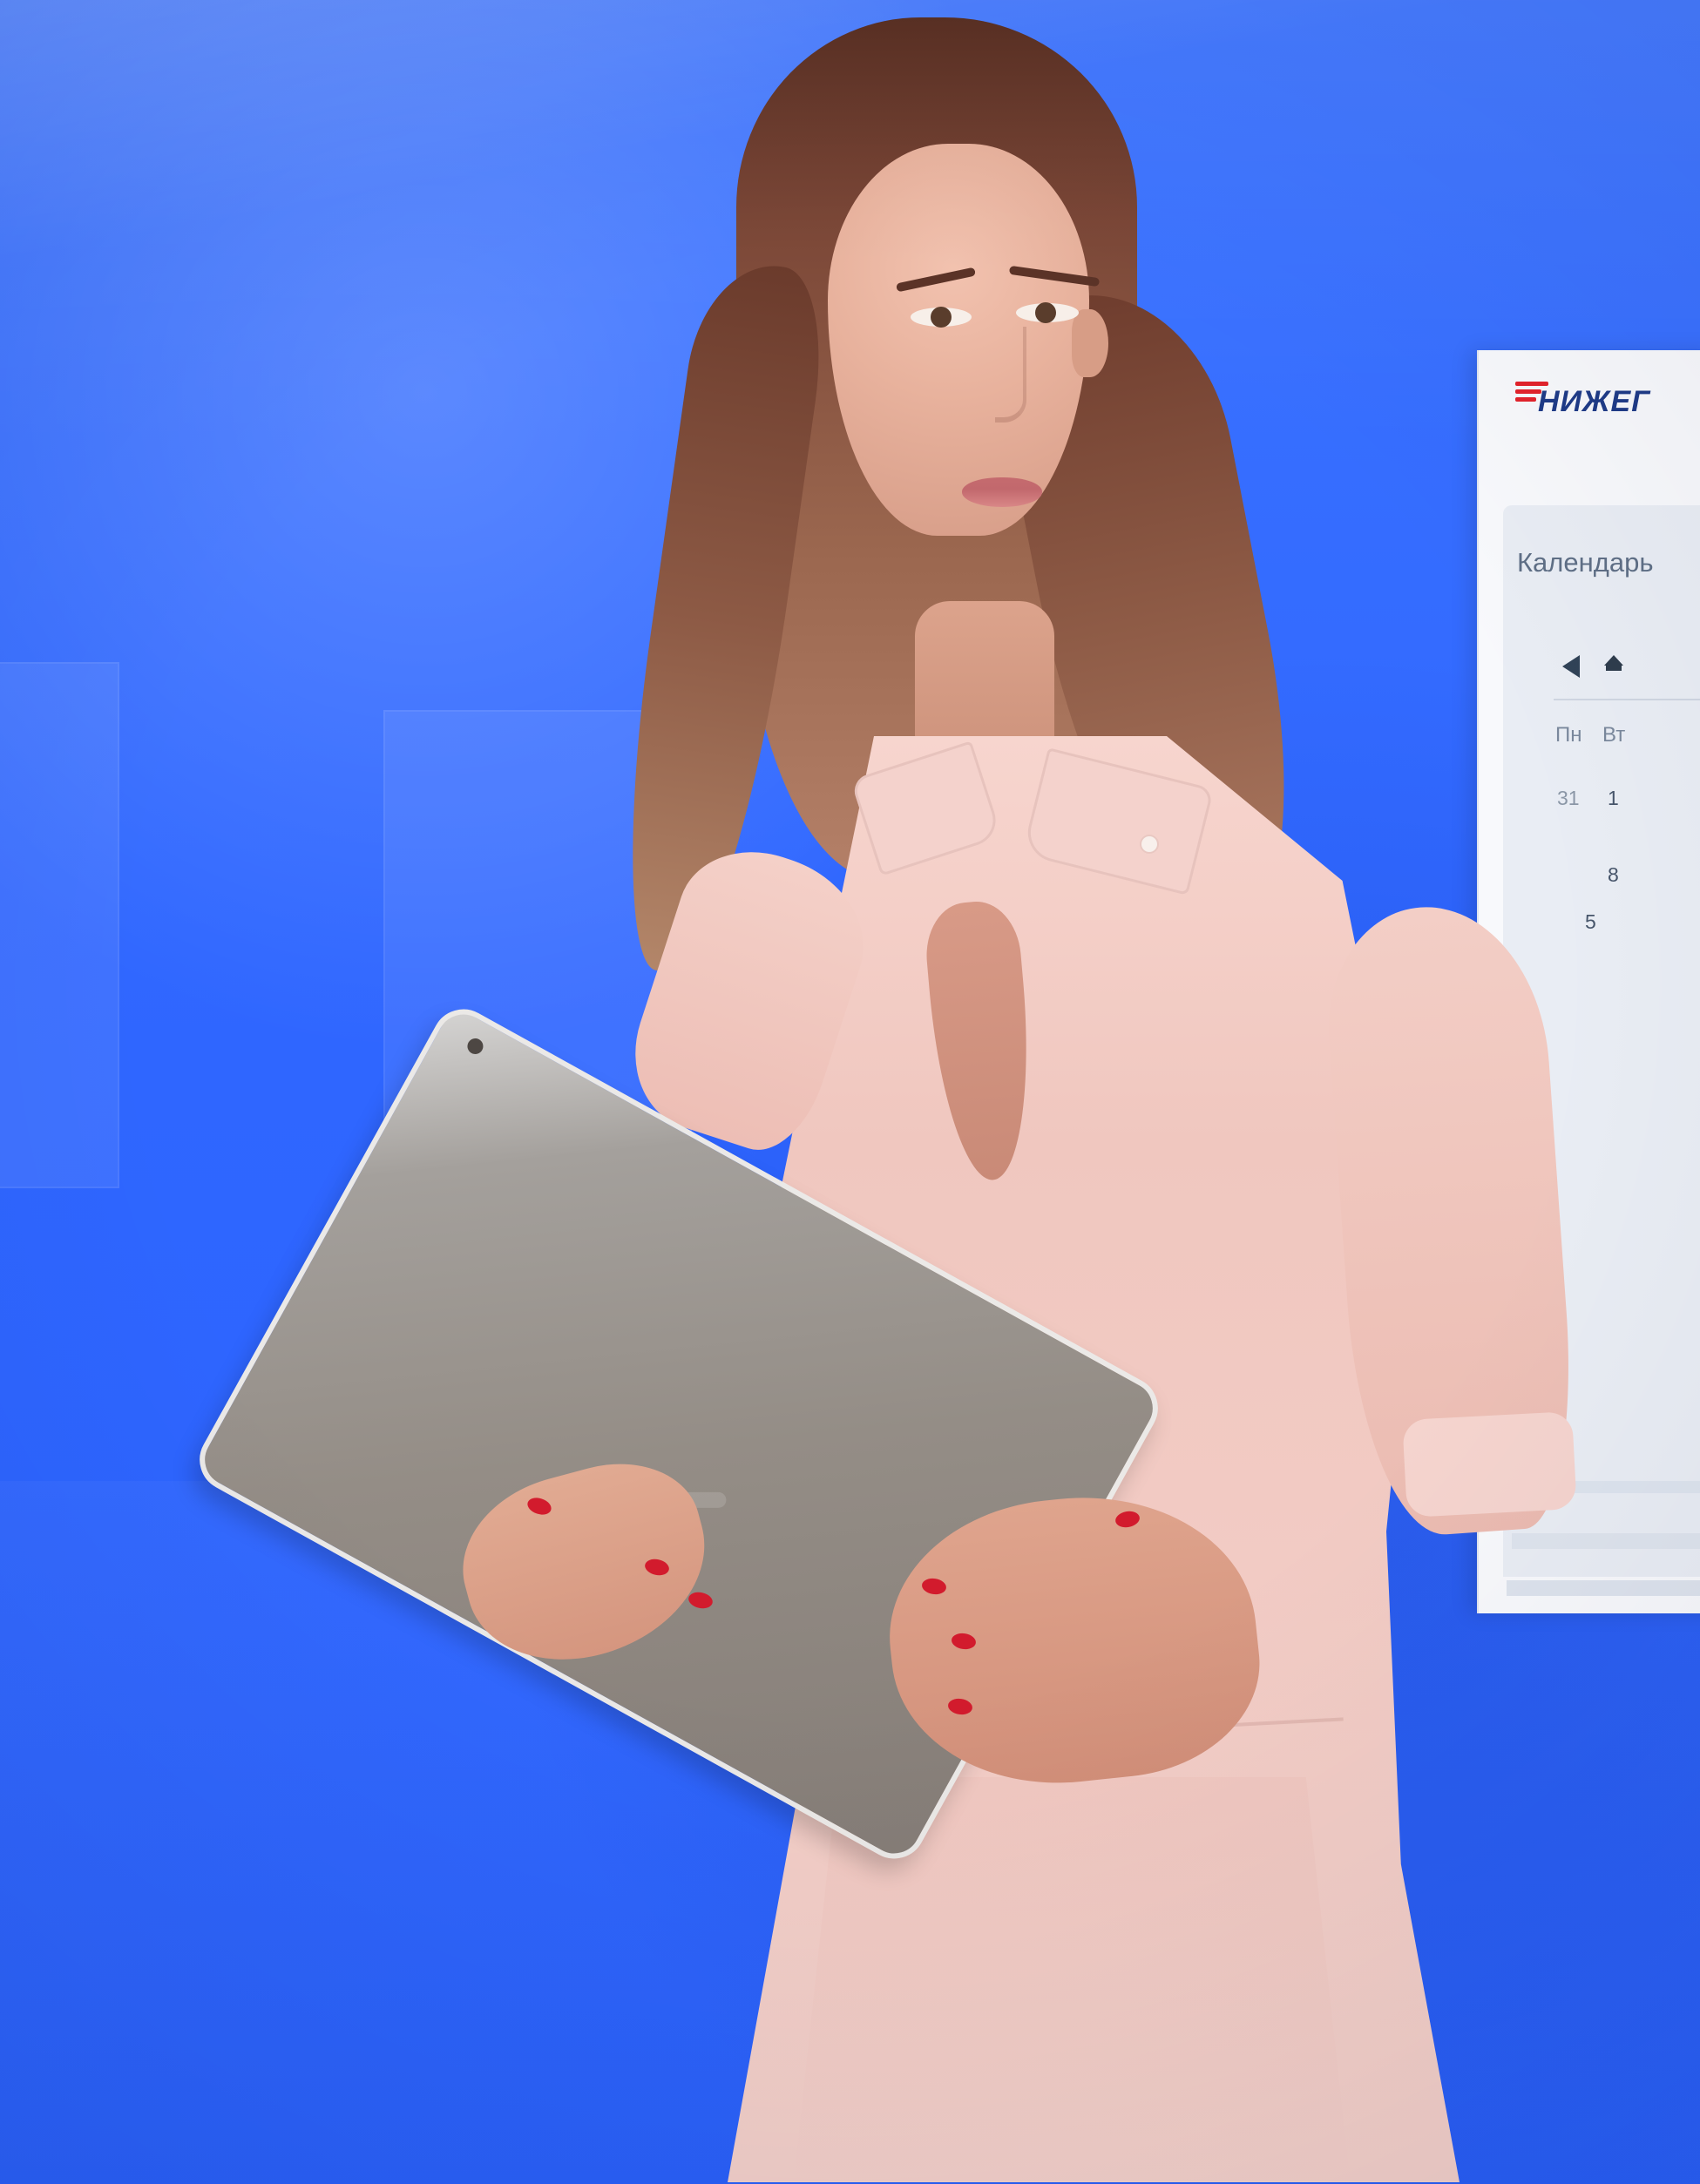 The height and width of the screenshot is (2184, 1700). I want to click on lips, so click(1002, 492).